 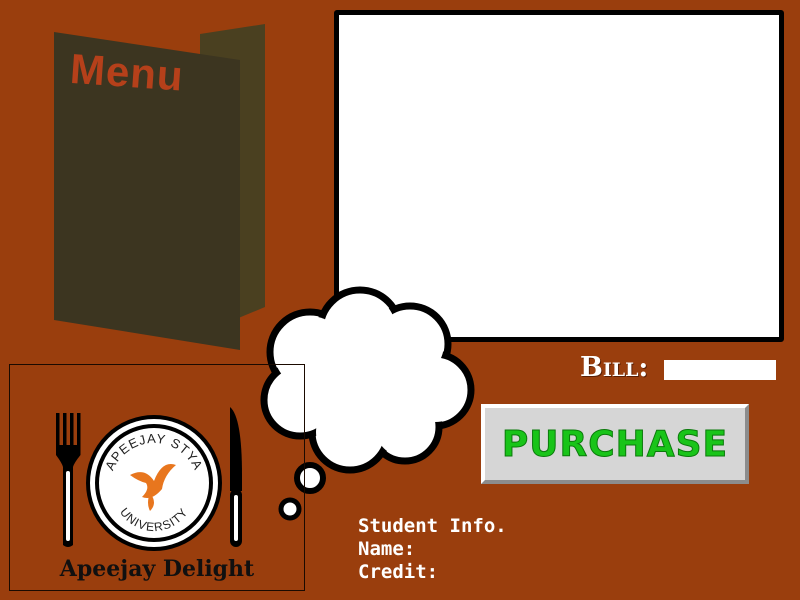 What do you see at coordinates (154, 483) in the screenshot?
I see `plate-logo: APEEJAY STYA UNIVERSITY` at bounding box center [154, 483].